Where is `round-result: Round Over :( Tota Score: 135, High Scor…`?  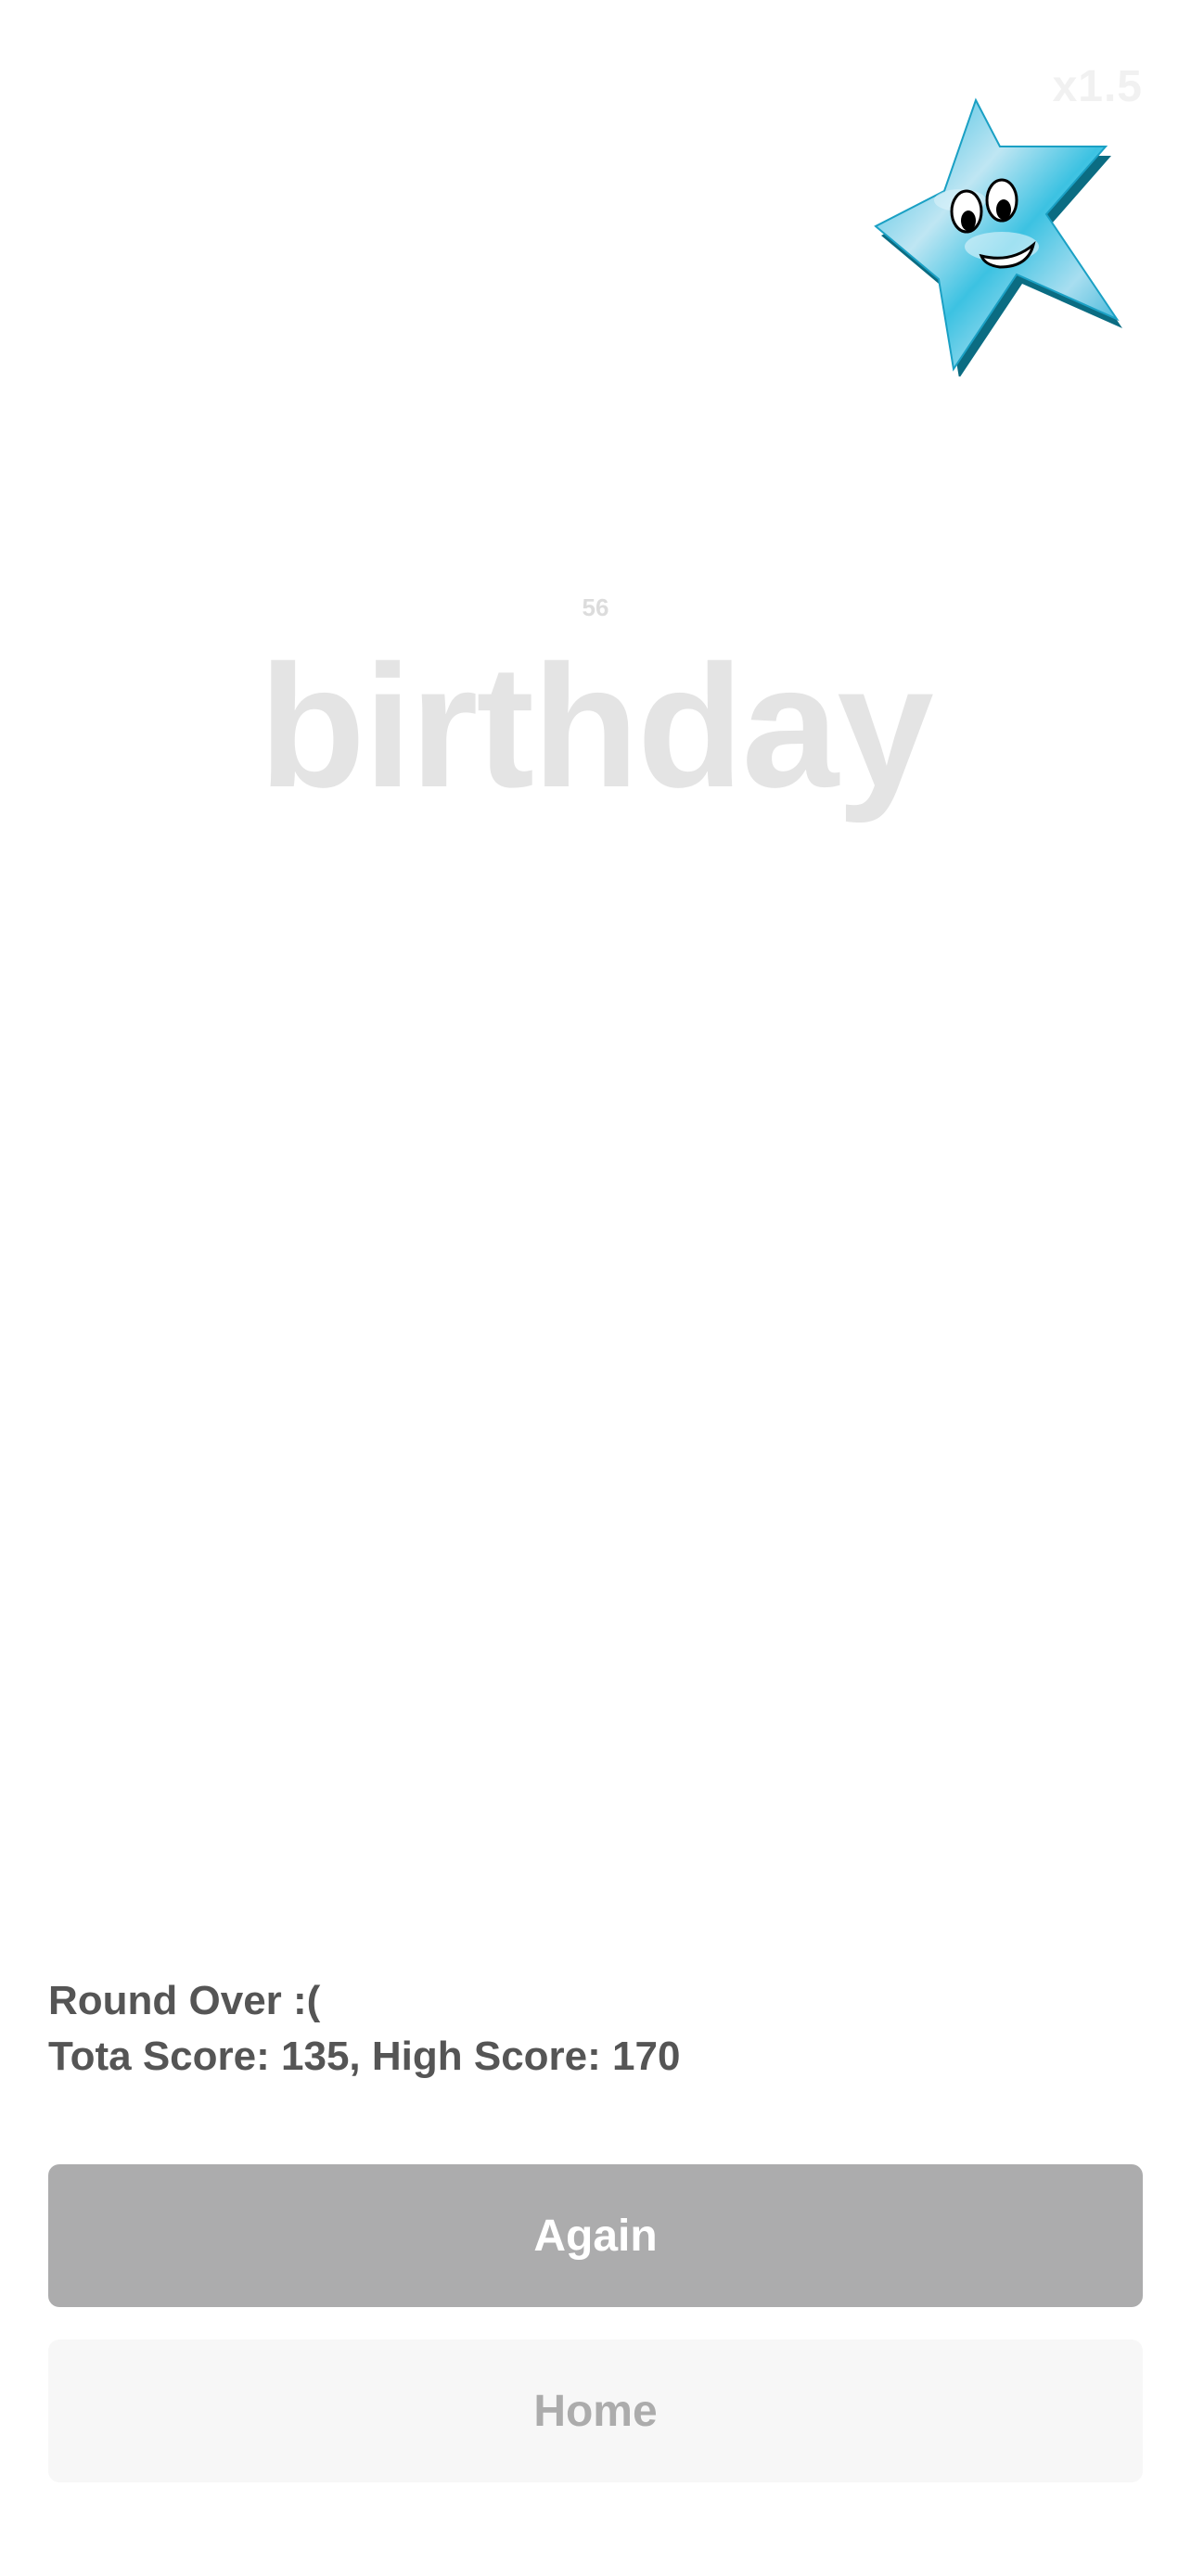 round-result: Round Over :( Tota Score: 135, High Scor… is located at coordinates (364, 2029).